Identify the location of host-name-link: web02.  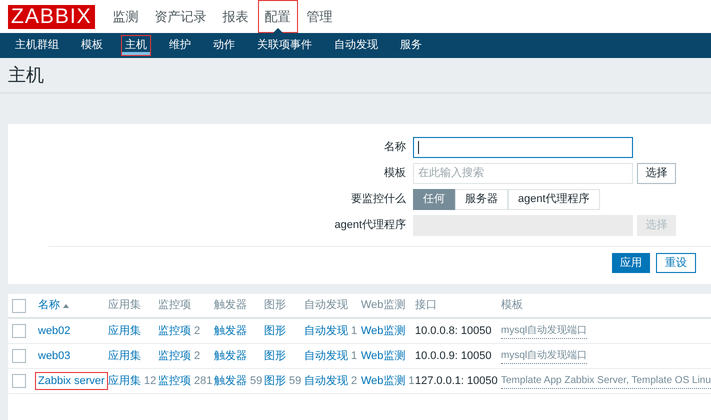
(54, 331).